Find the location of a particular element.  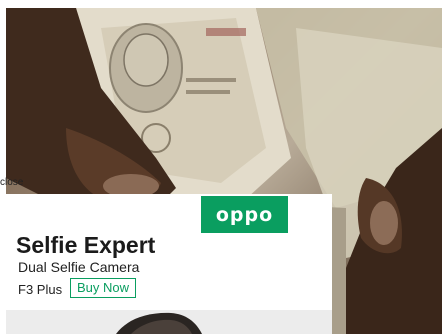

ad-model-image is located at coordinates (169, 322).